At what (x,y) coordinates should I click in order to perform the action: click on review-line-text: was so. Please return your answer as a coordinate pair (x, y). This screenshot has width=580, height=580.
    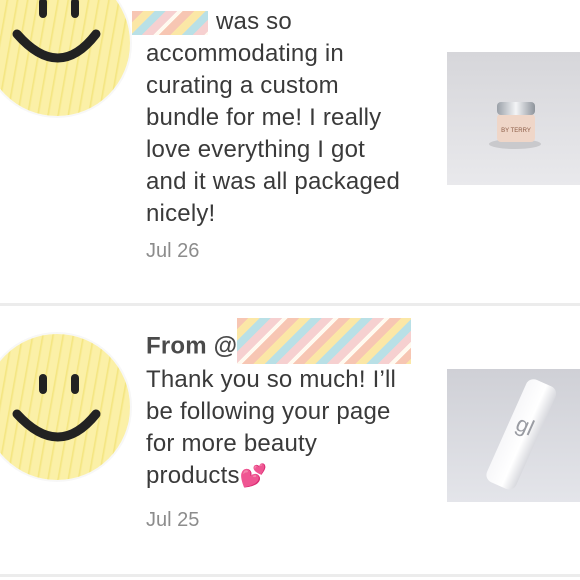
    Looking at the image, I should click on (254, 21).